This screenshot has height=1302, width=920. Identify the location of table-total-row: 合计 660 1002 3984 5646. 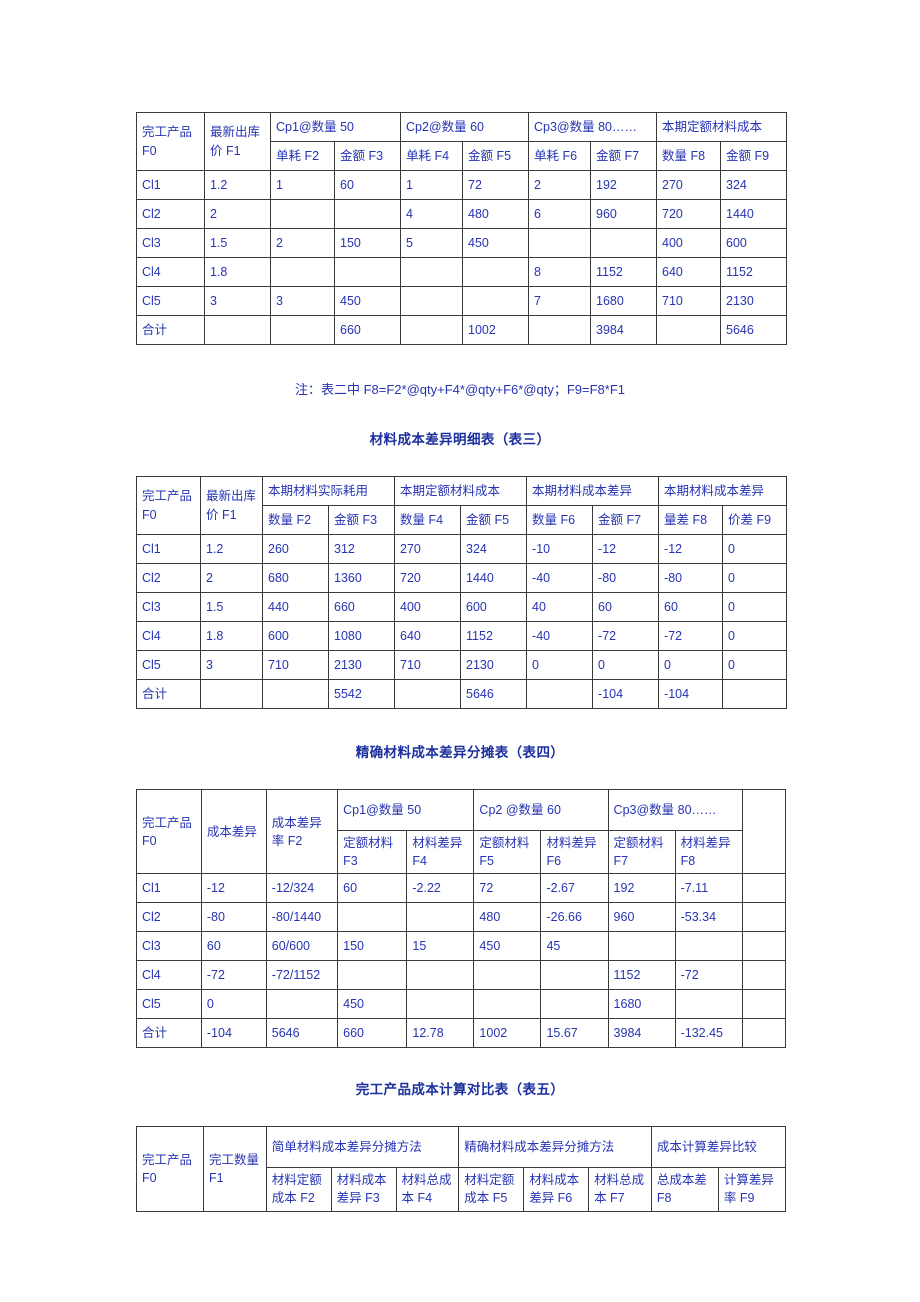
(462, 330).